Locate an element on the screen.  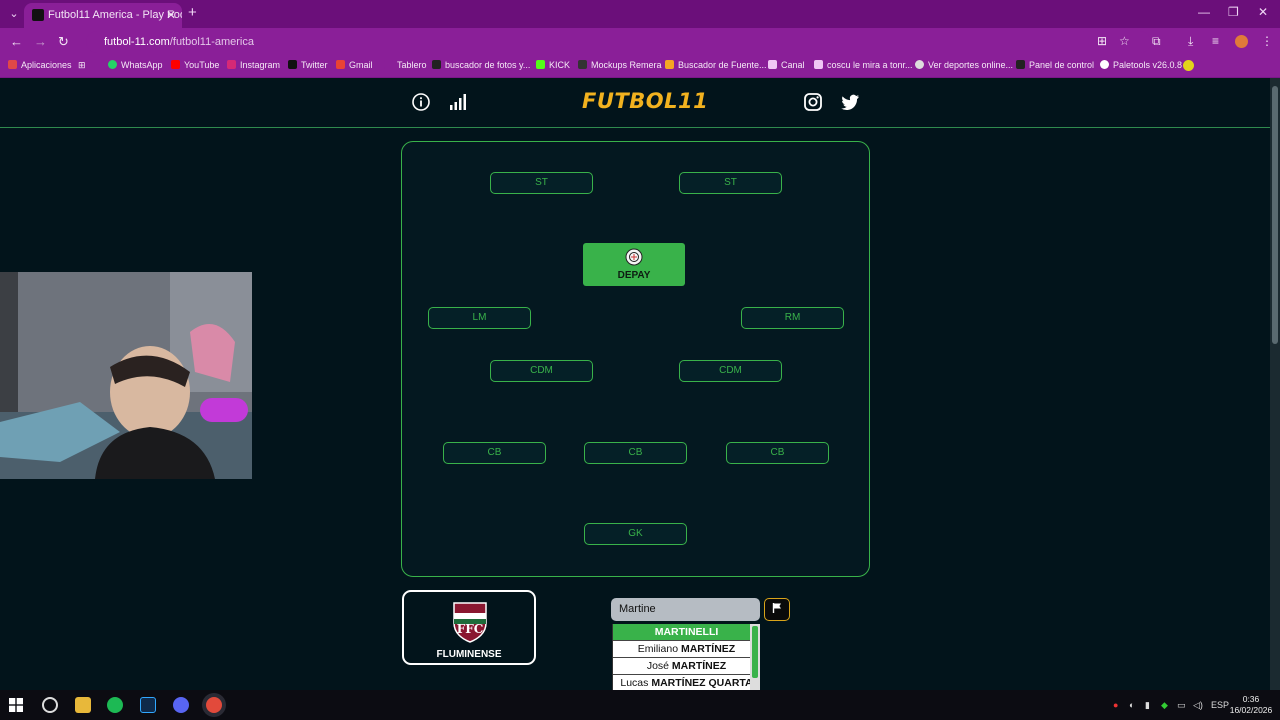
site-header: FUTBOL11 is located at coordinates (635, 103).